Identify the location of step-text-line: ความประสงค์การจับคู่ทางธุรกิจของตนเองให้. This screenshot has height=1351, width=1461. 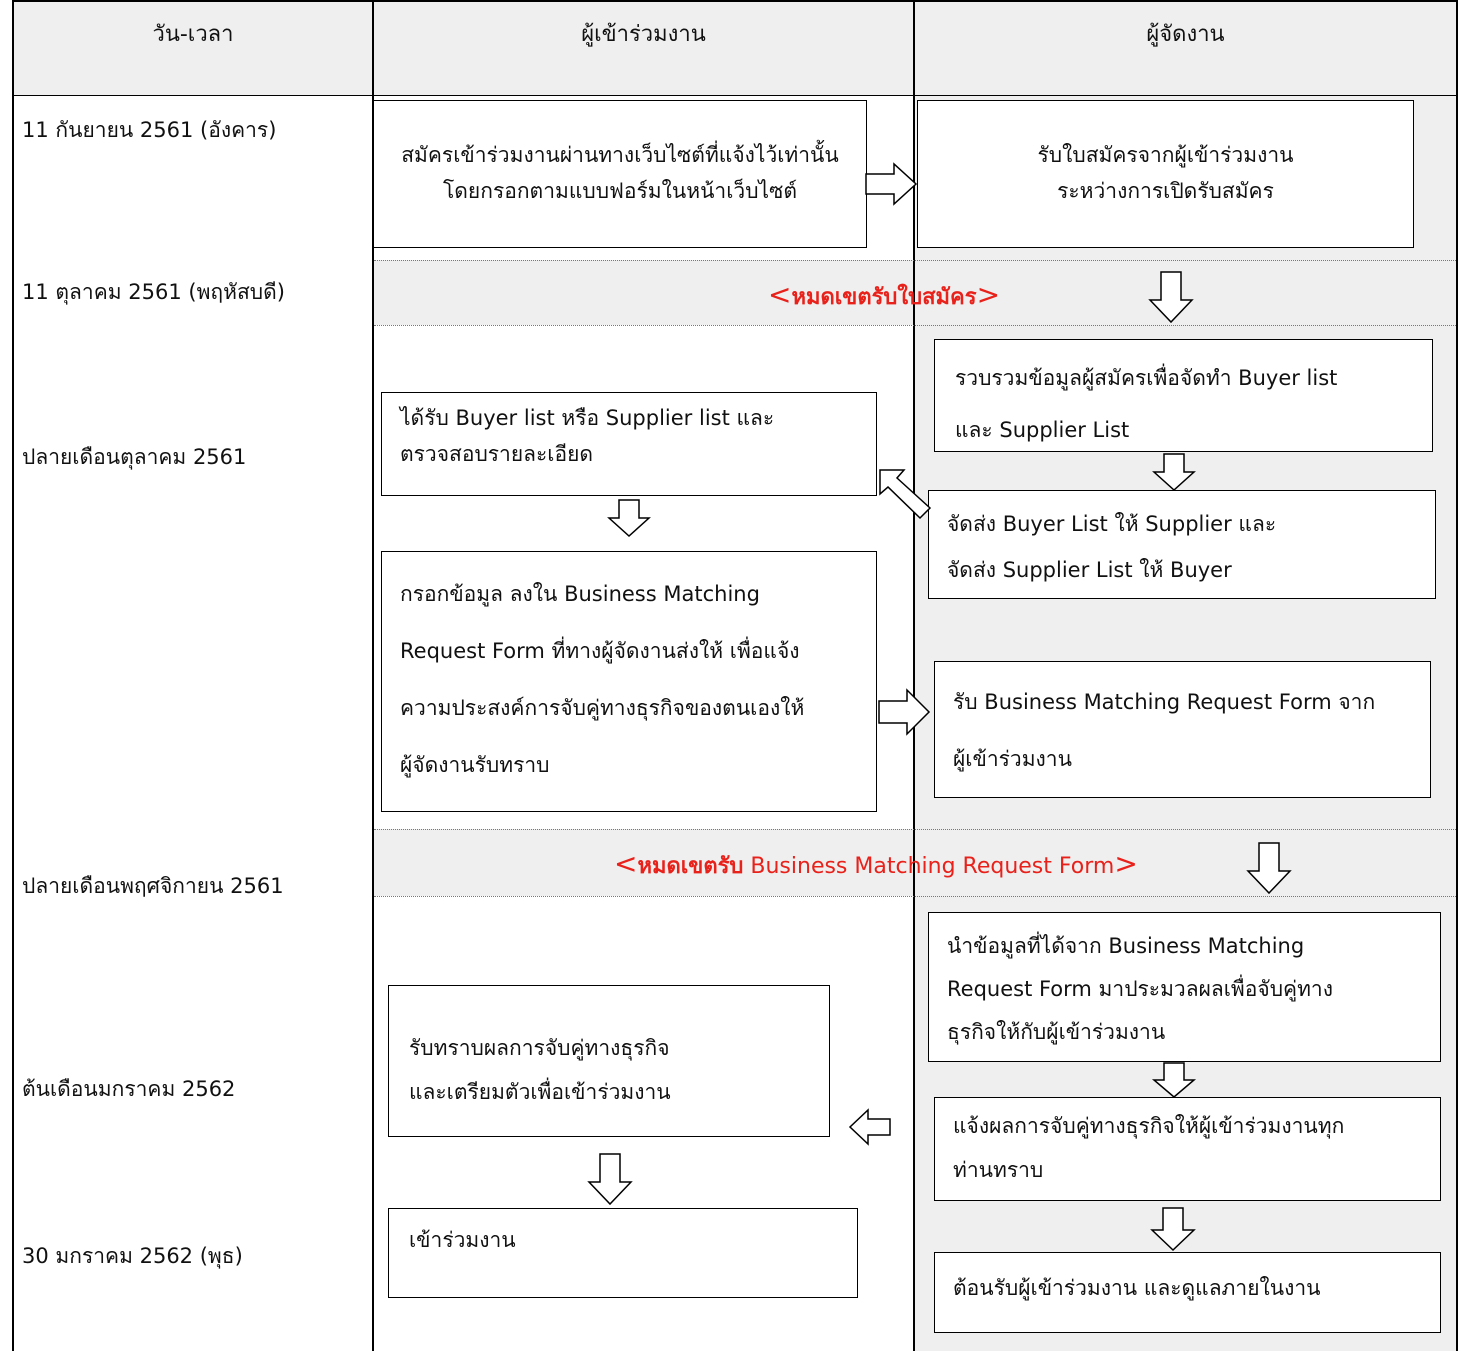
(602, 708).